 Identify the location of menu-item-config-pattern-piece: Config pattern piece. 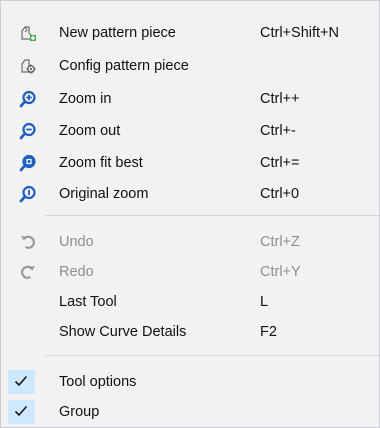
(190, 66).